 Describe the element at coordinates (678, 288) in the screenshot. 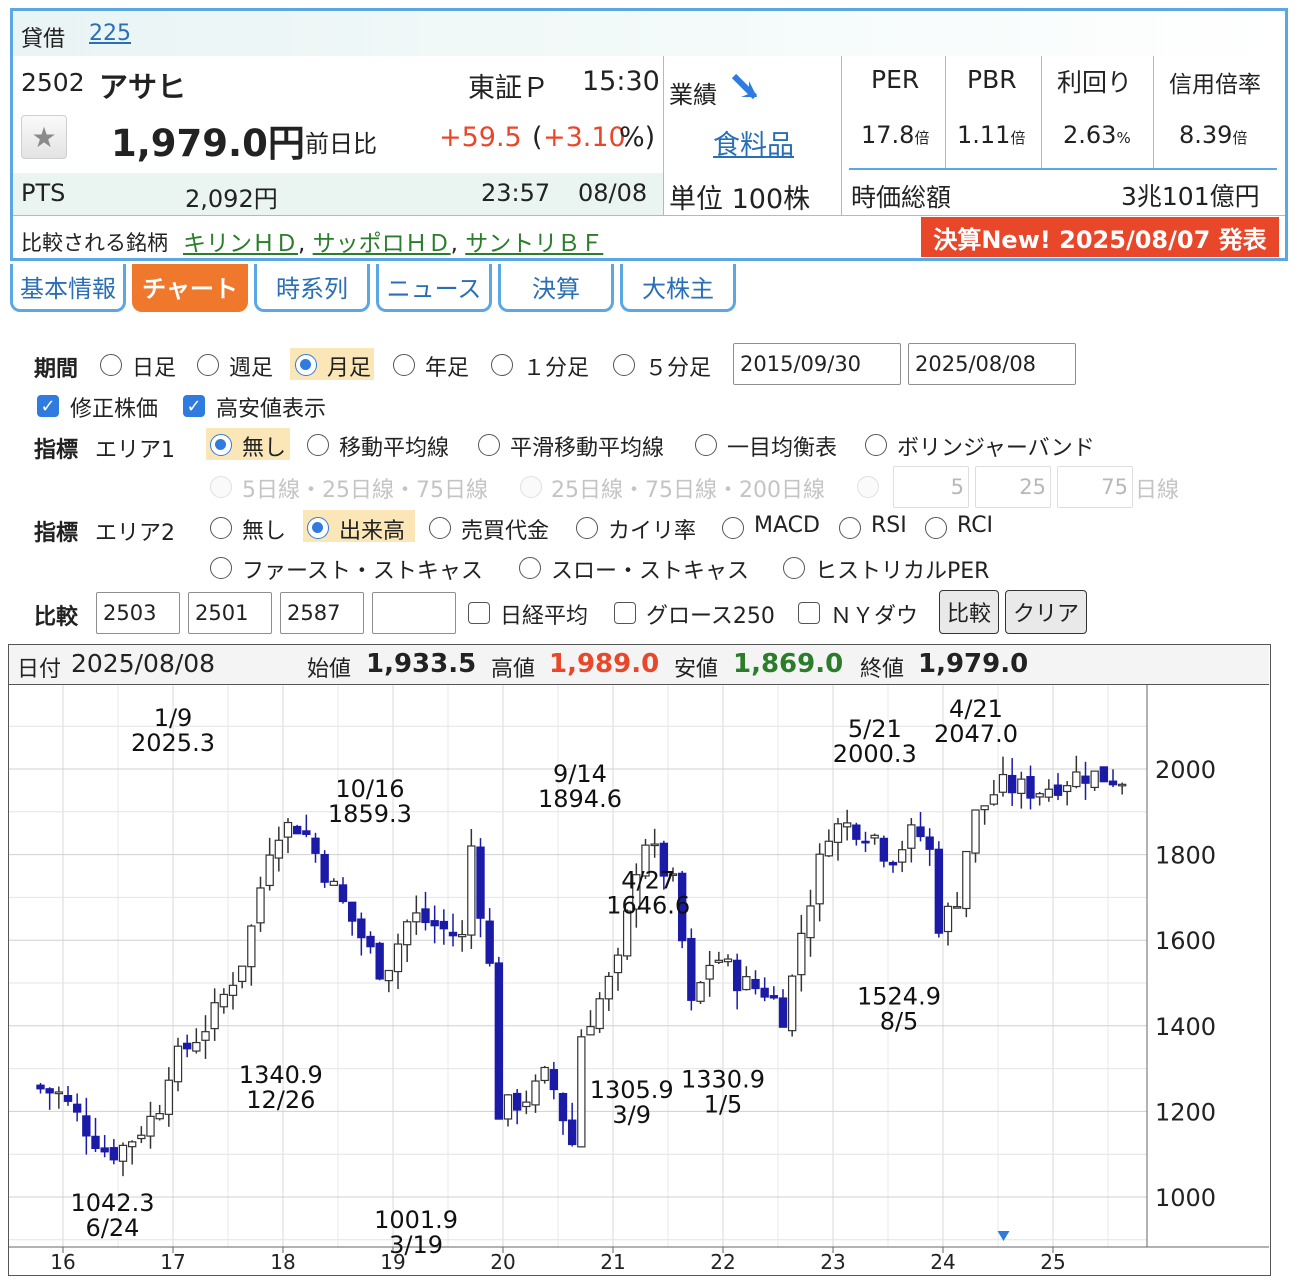

I see `tab-major-shareholders: 大株主` at that location.